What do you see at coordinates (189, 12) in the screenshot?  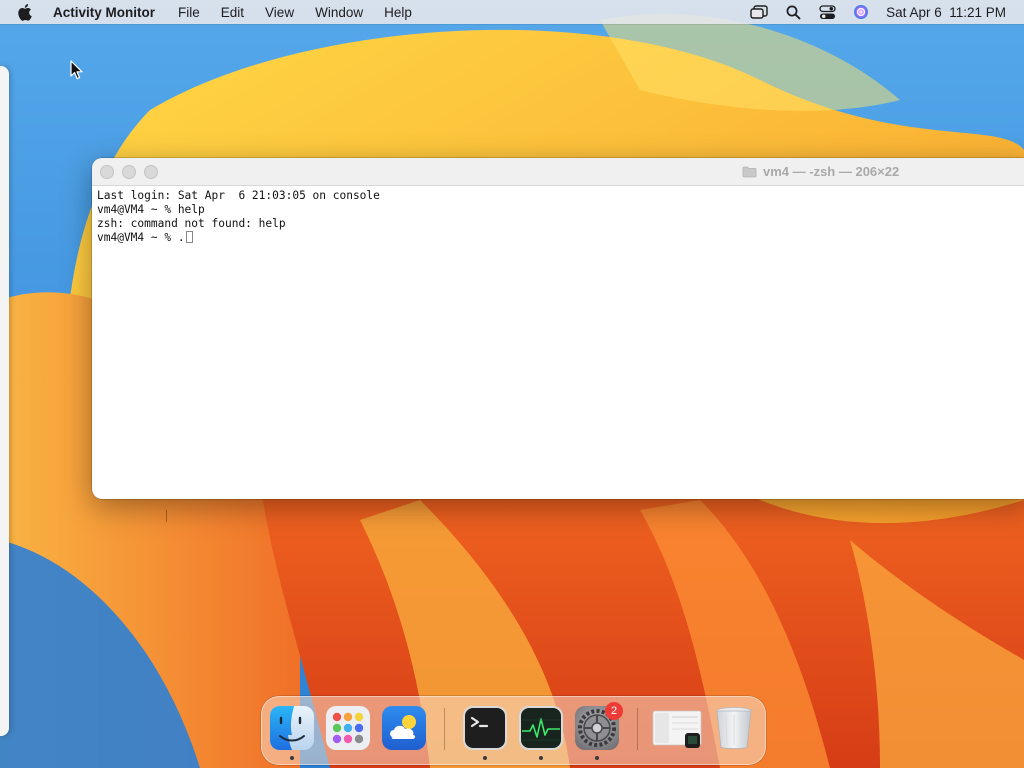 I see `menu-file: File` at bounding box center [189, 12].